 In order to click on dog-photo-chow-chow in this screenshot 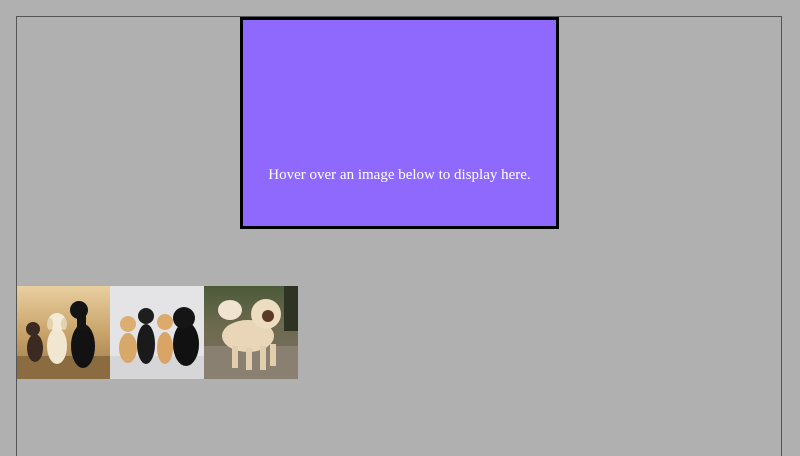, I will do `click(251, 332)`.